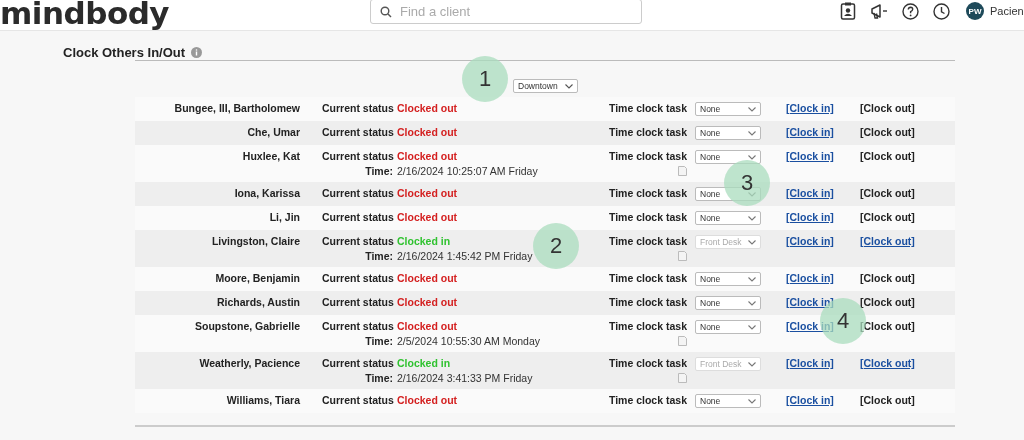 The height and width of the screenshot is (440, 1024). Describe the element at coordinates (506, 12) in the screenshot. I see `search-field: Find a client` at that location.